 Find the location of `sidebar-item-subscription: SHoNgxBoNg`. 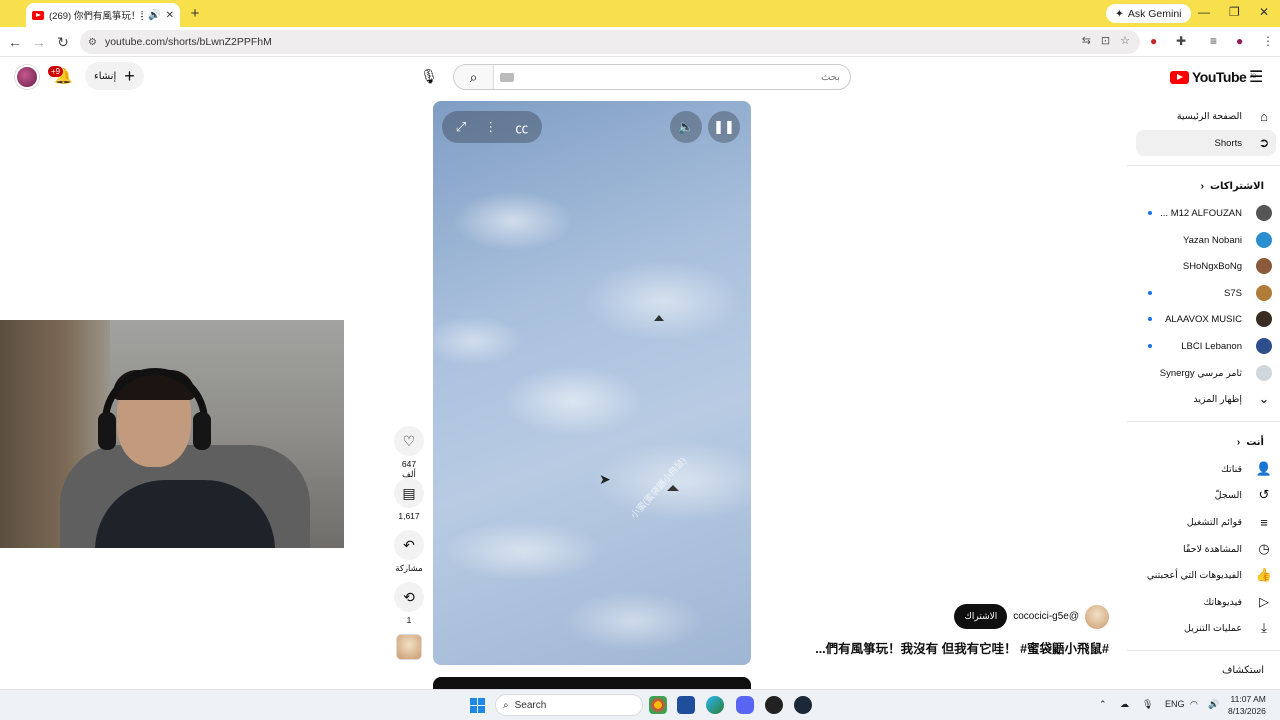

sidebar-item-subscription: SHoNgxBoNg is located at coordinates (1227, 266).